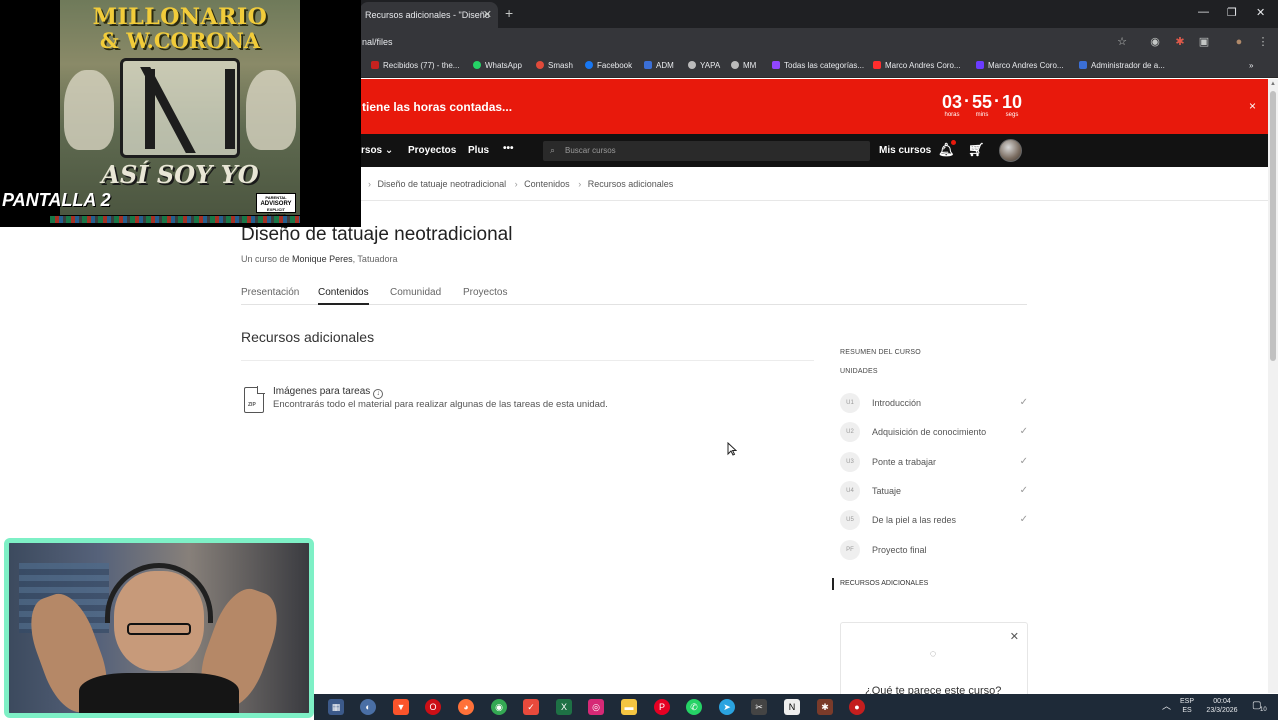 The height and width of the screenshot is (720, 1278). I want to click on tab-close-icon: ✕, so click(487, 14).